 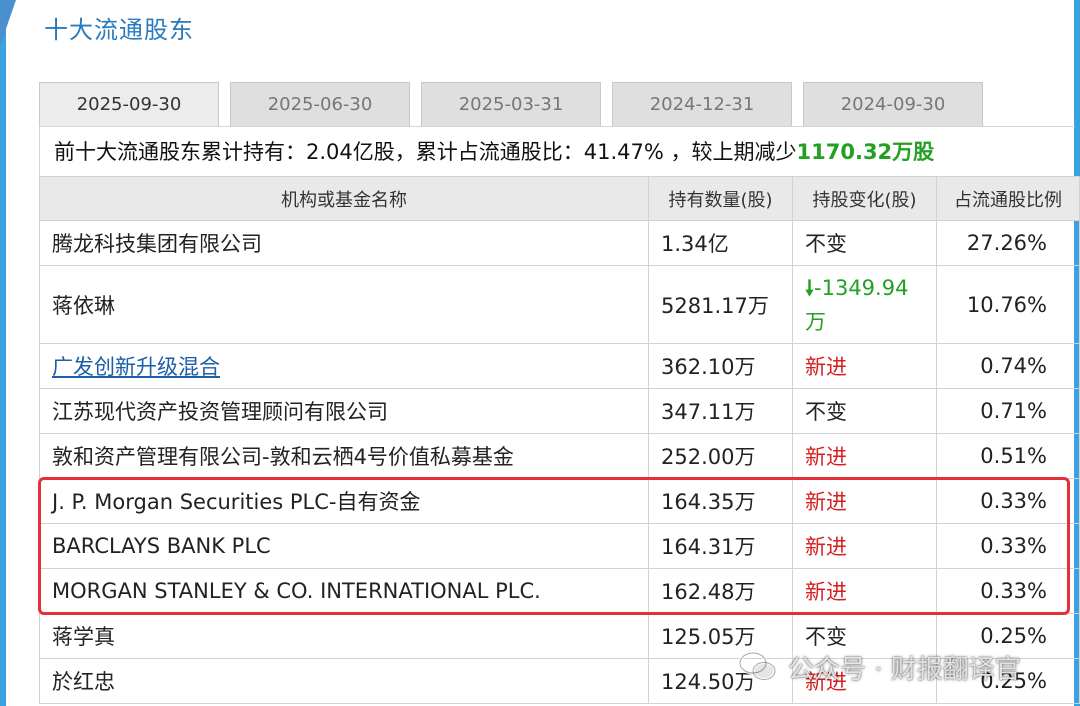 What do you see at coordinates (893, 104) in the screenshot?
I see `tab-2024-09-30: 2024-09-30` at bounding box center [893, 104].